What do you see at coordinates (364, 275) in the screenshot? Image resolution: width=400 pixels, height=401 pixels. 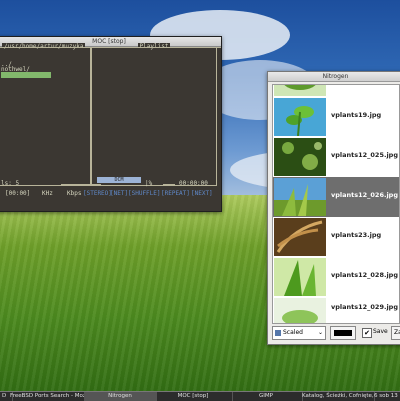 I see `file-name: vplants12_028.jpg` at bounding box center [364, 275].